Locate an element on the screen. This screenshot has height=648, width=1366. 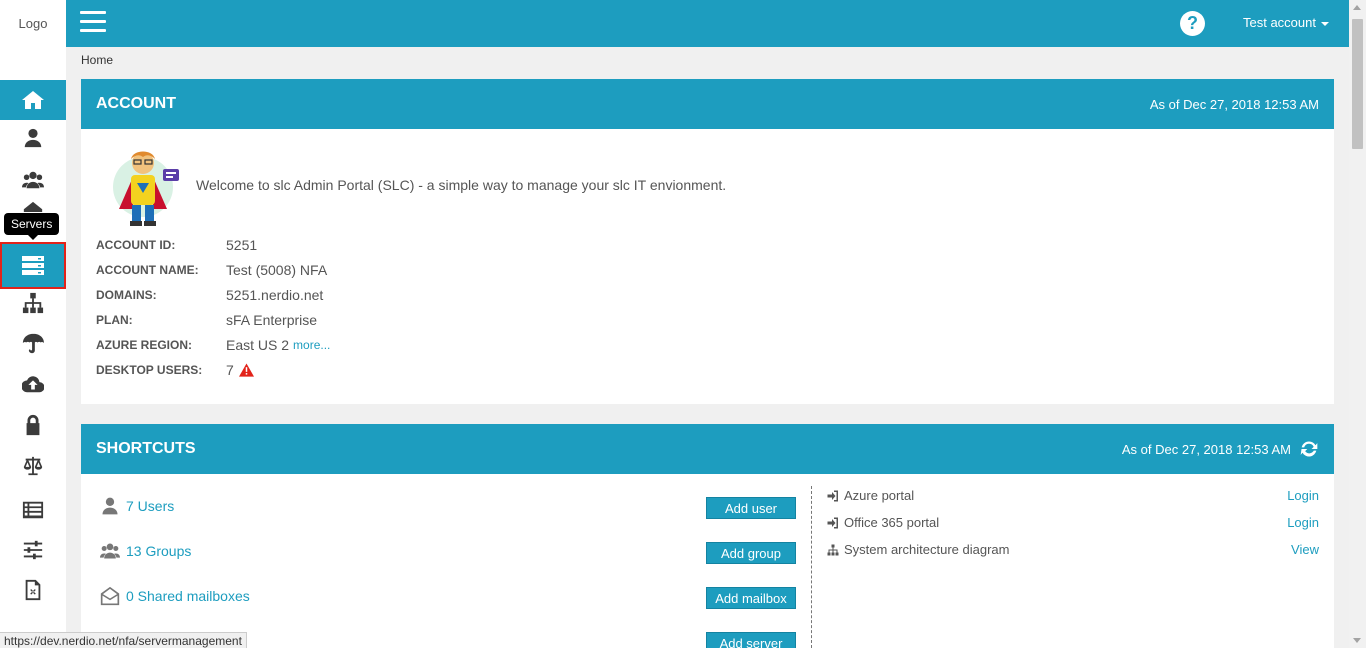
plan-value: sFA Enterprise is located at coordinates (272, 320).